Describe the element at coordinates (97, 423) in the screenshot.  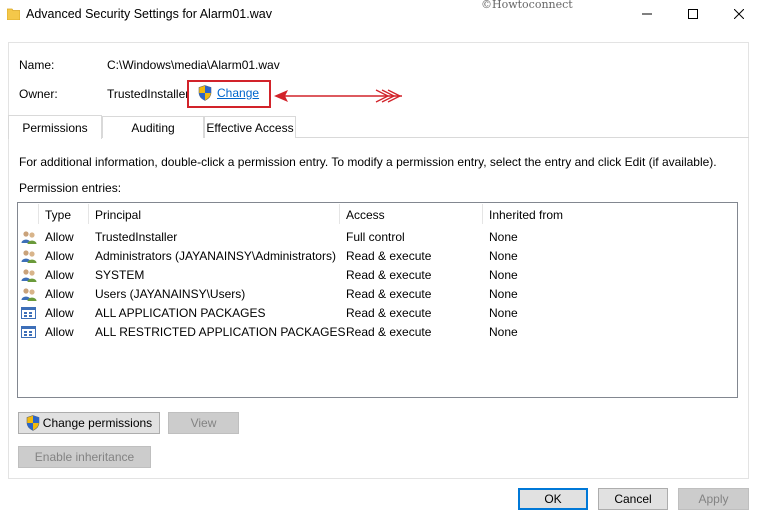
I see `change-permissions-label: Change permissions` at that location.